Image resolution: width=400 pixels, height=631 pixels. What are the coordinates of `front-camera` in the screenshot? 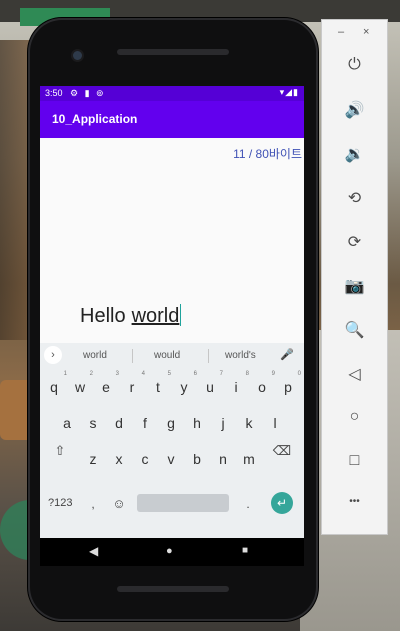 It's located at (77, 55).